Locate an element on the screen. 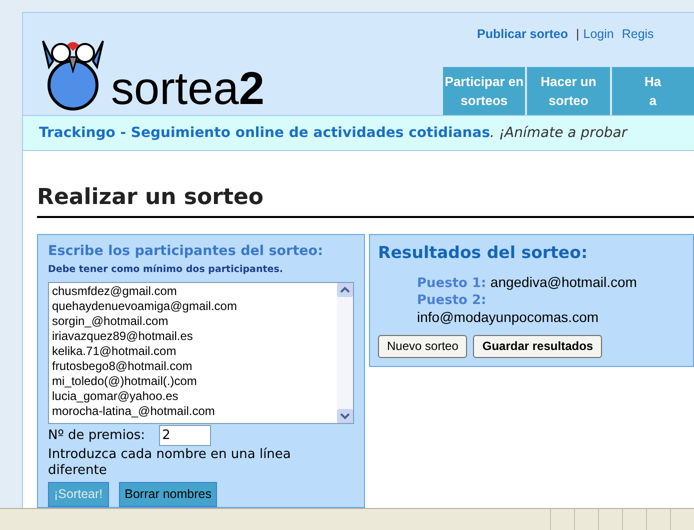  participant-entry: lucia_gomar@yahoo.es is located at coordinates (116, 396).